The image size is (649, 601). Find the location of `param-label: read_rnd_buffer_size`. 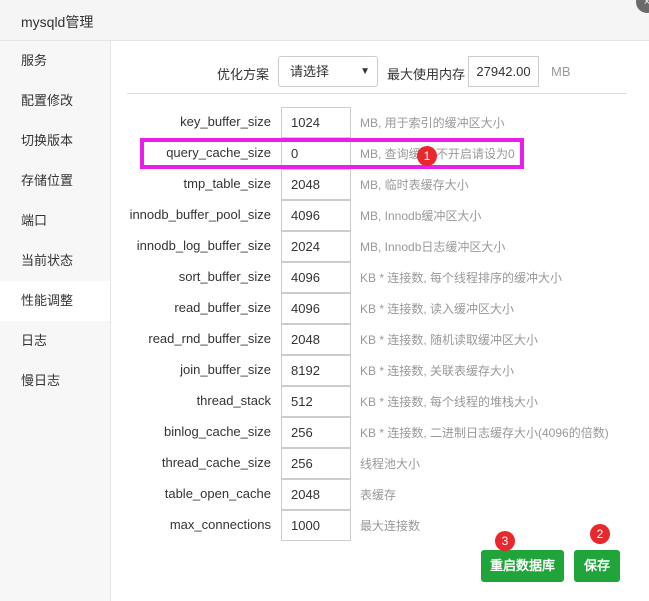

param-label: read_rnd_buffer_size is located at coordinates (209, 338).